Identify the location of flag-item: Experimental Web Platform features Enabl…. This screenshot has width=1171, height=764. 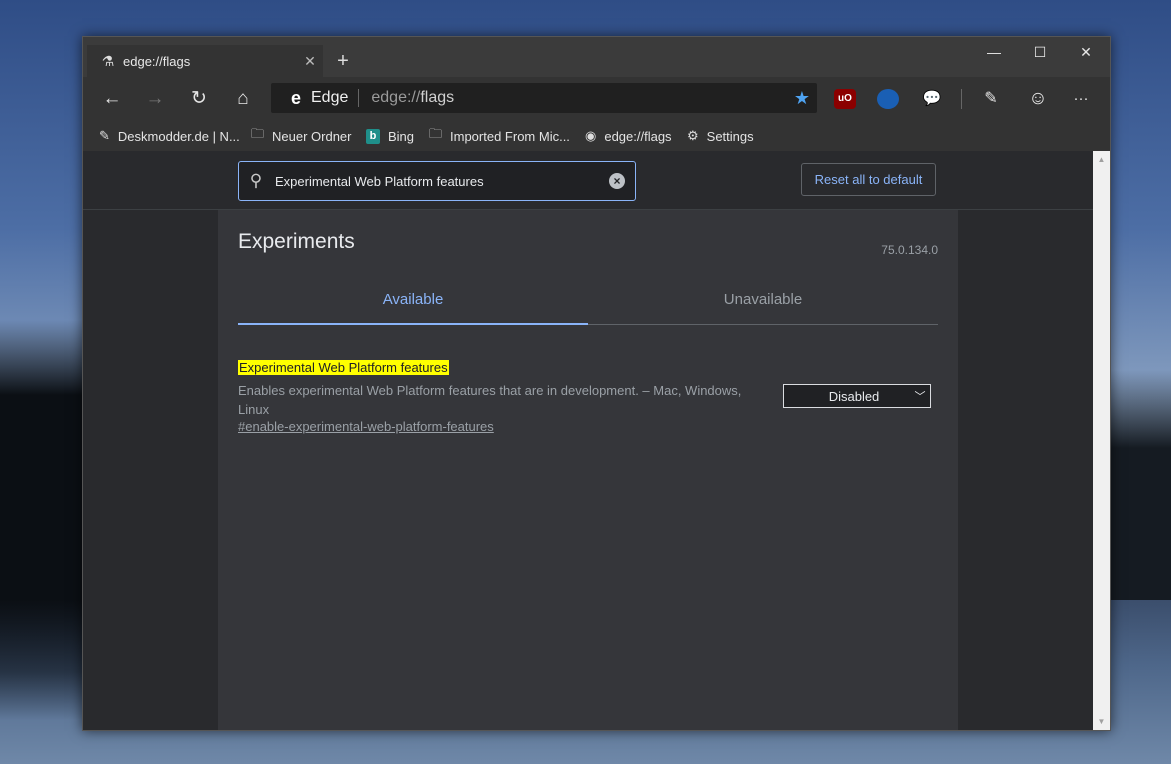
(588, 405).